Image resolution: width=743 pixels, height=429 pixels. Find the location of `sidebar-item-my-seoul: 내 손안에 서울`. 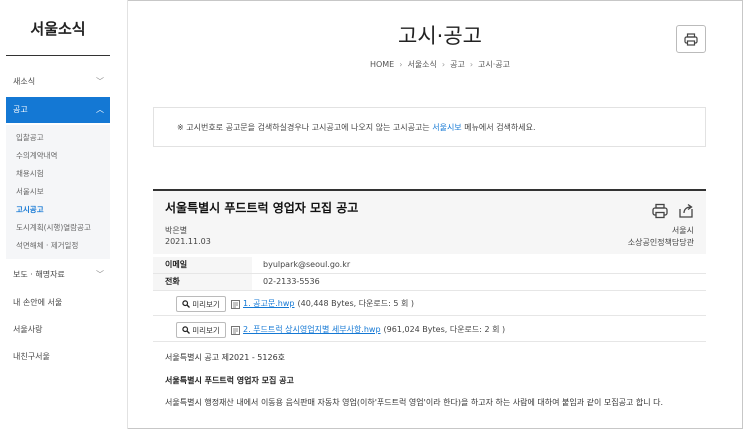

sidebar-item-my-seoul: 내 손안에 서울 is located at coordinates (58, 303).